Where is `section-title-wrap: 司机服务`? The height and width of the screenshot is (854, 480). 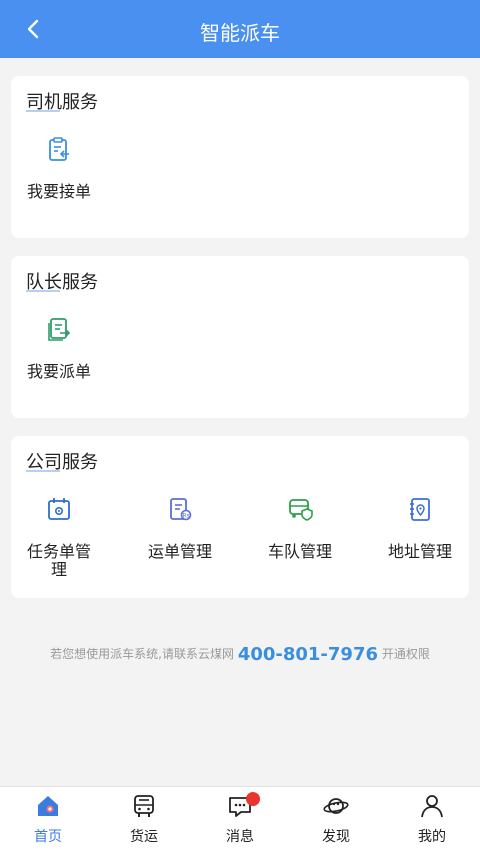
section-title-wrap: 司机服务 is located at coordinates (62, 101).